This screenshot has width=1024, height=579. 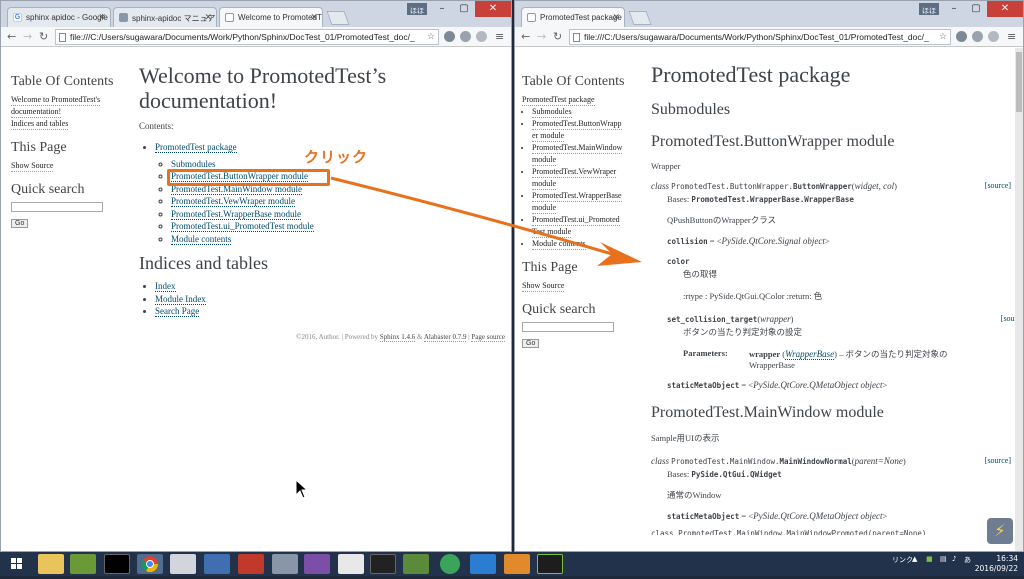 I want to click on terminal-icon, so click(x=117, y=564).